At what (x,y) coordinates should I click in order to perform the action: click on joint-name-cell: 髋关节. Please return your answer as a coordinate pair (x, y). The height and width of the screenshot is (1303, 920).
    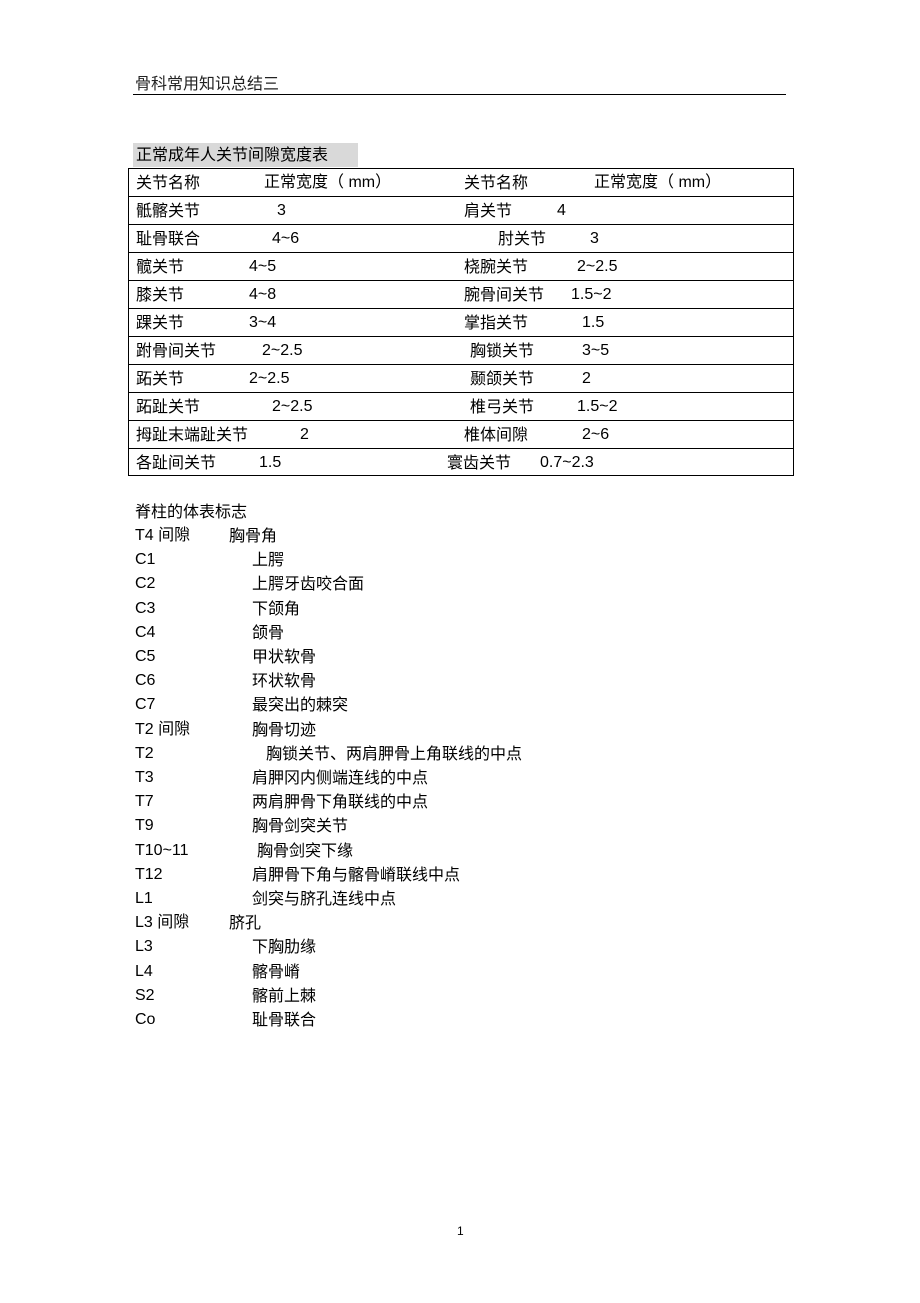
    Looking at the image, I should click on (160, 266).